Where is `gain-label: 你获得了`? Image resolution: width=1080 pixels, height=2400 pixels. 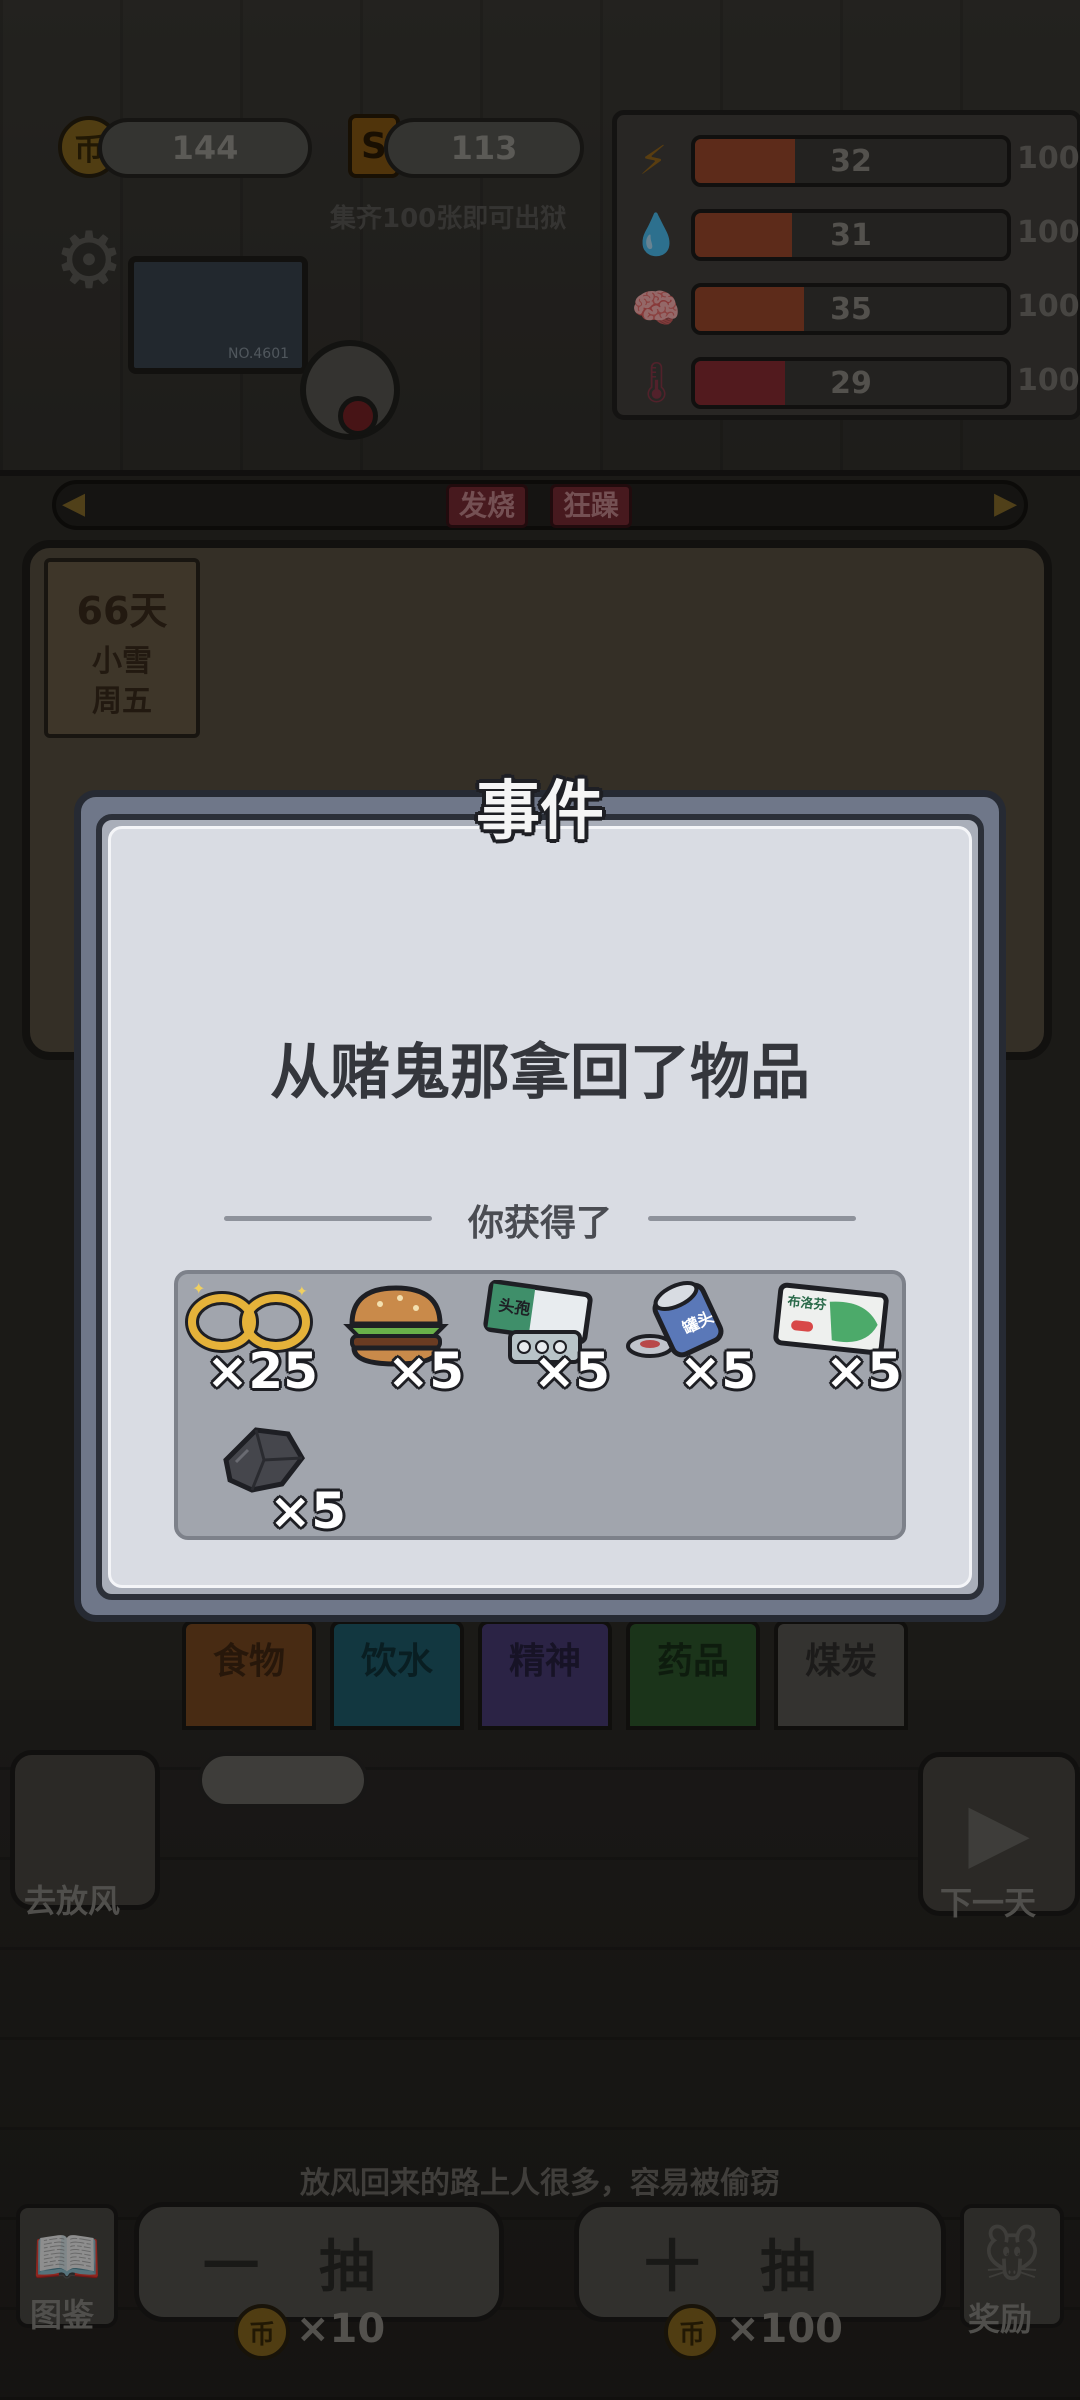
gain-label: 你获得了 is located at coordinates (539, 1223).